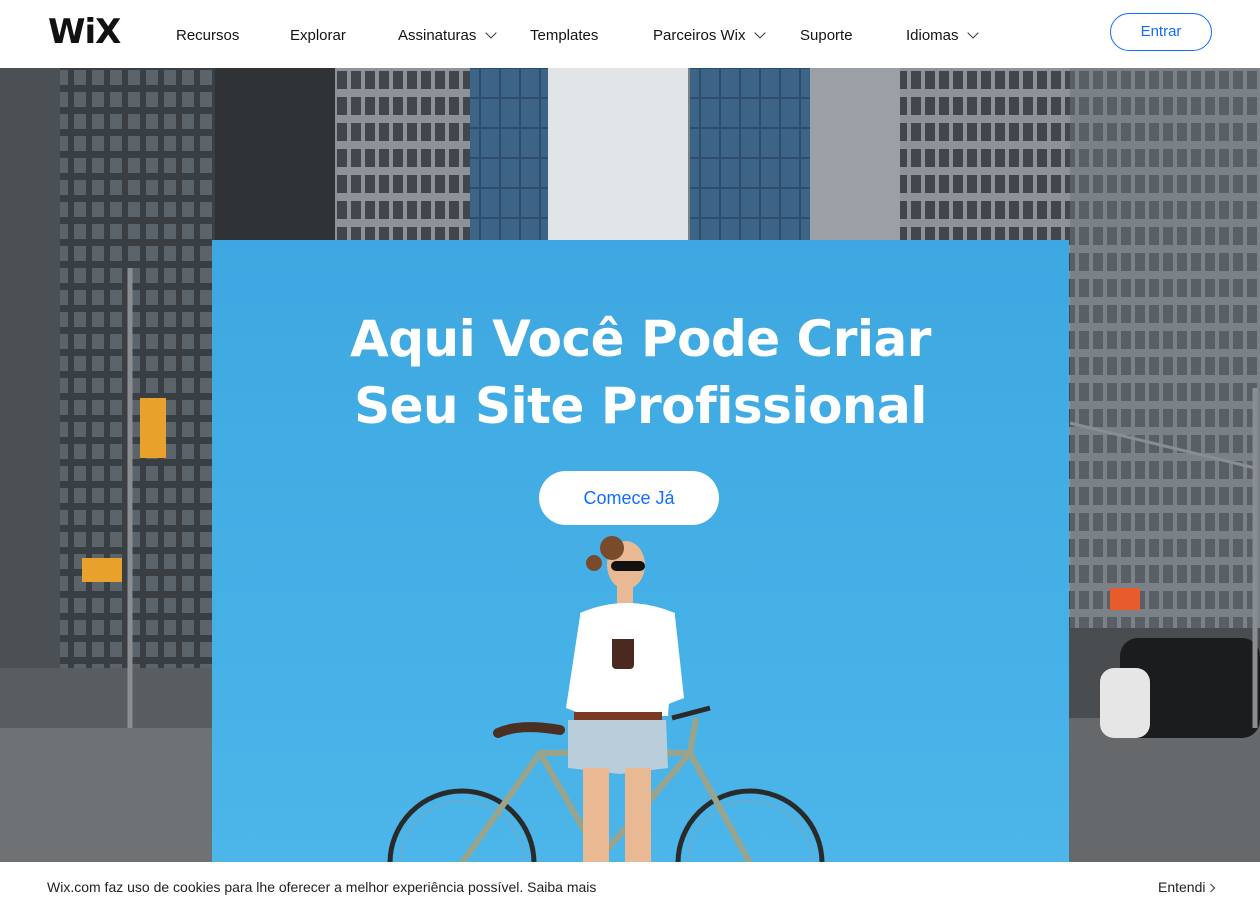 The width and height of the screenshot is (1260, 910). I want to click on nav-suporte-label: Suporte, so click(826, 35).